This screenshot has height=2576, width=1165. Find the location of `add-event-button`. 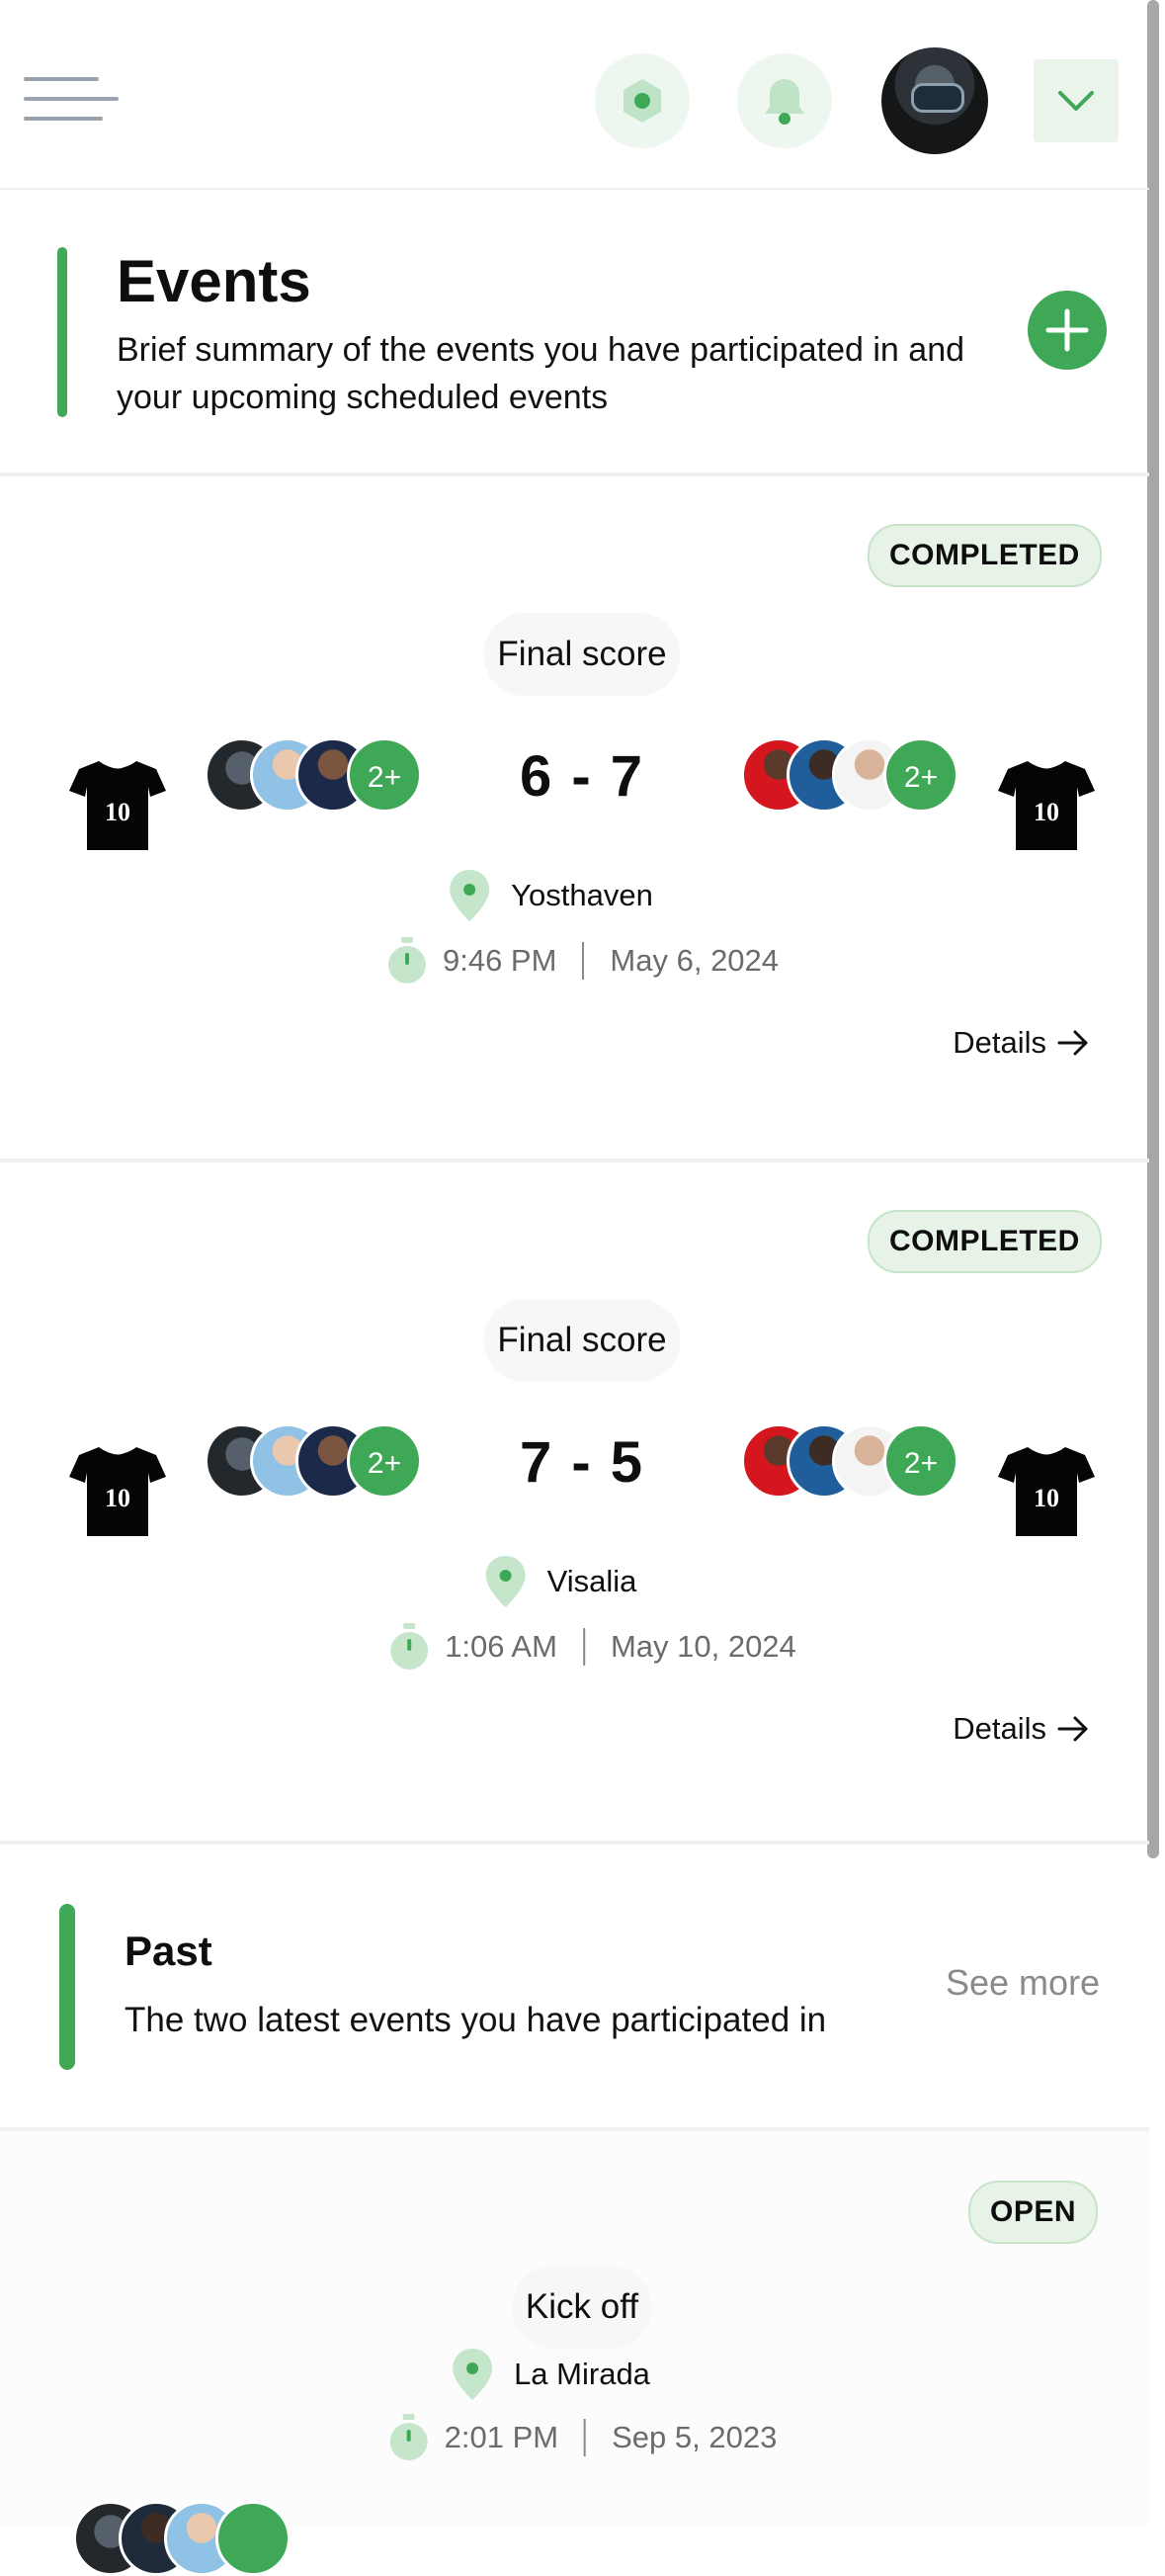

add-event-button is located at coordinates (1067, 330).